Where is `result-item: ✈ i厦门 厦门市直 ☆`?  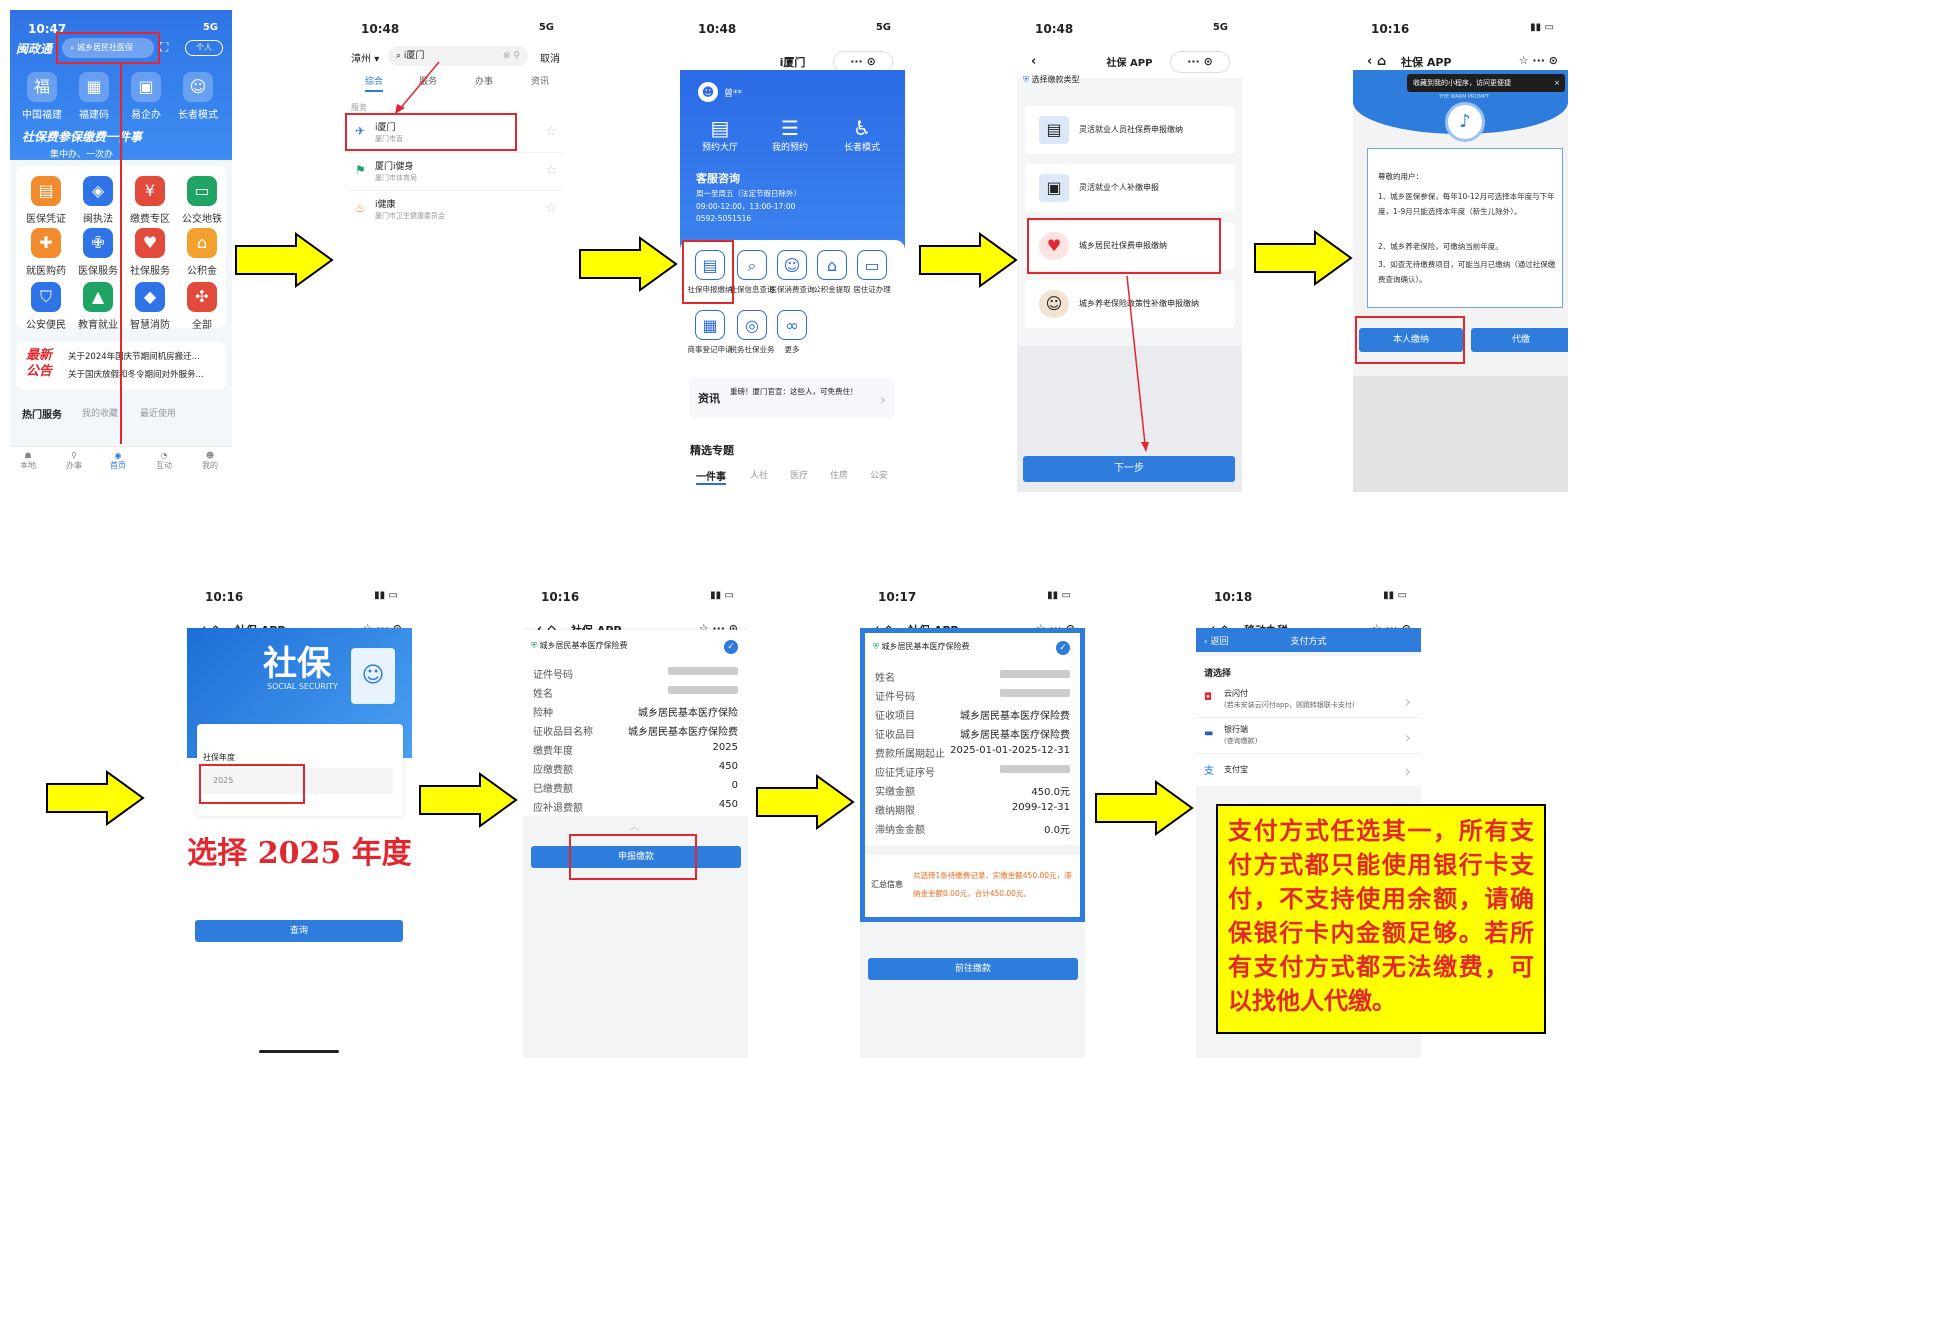
result-item: ✈ i厦门 厦门市直 ☆ is located at coordinates (455, 132).